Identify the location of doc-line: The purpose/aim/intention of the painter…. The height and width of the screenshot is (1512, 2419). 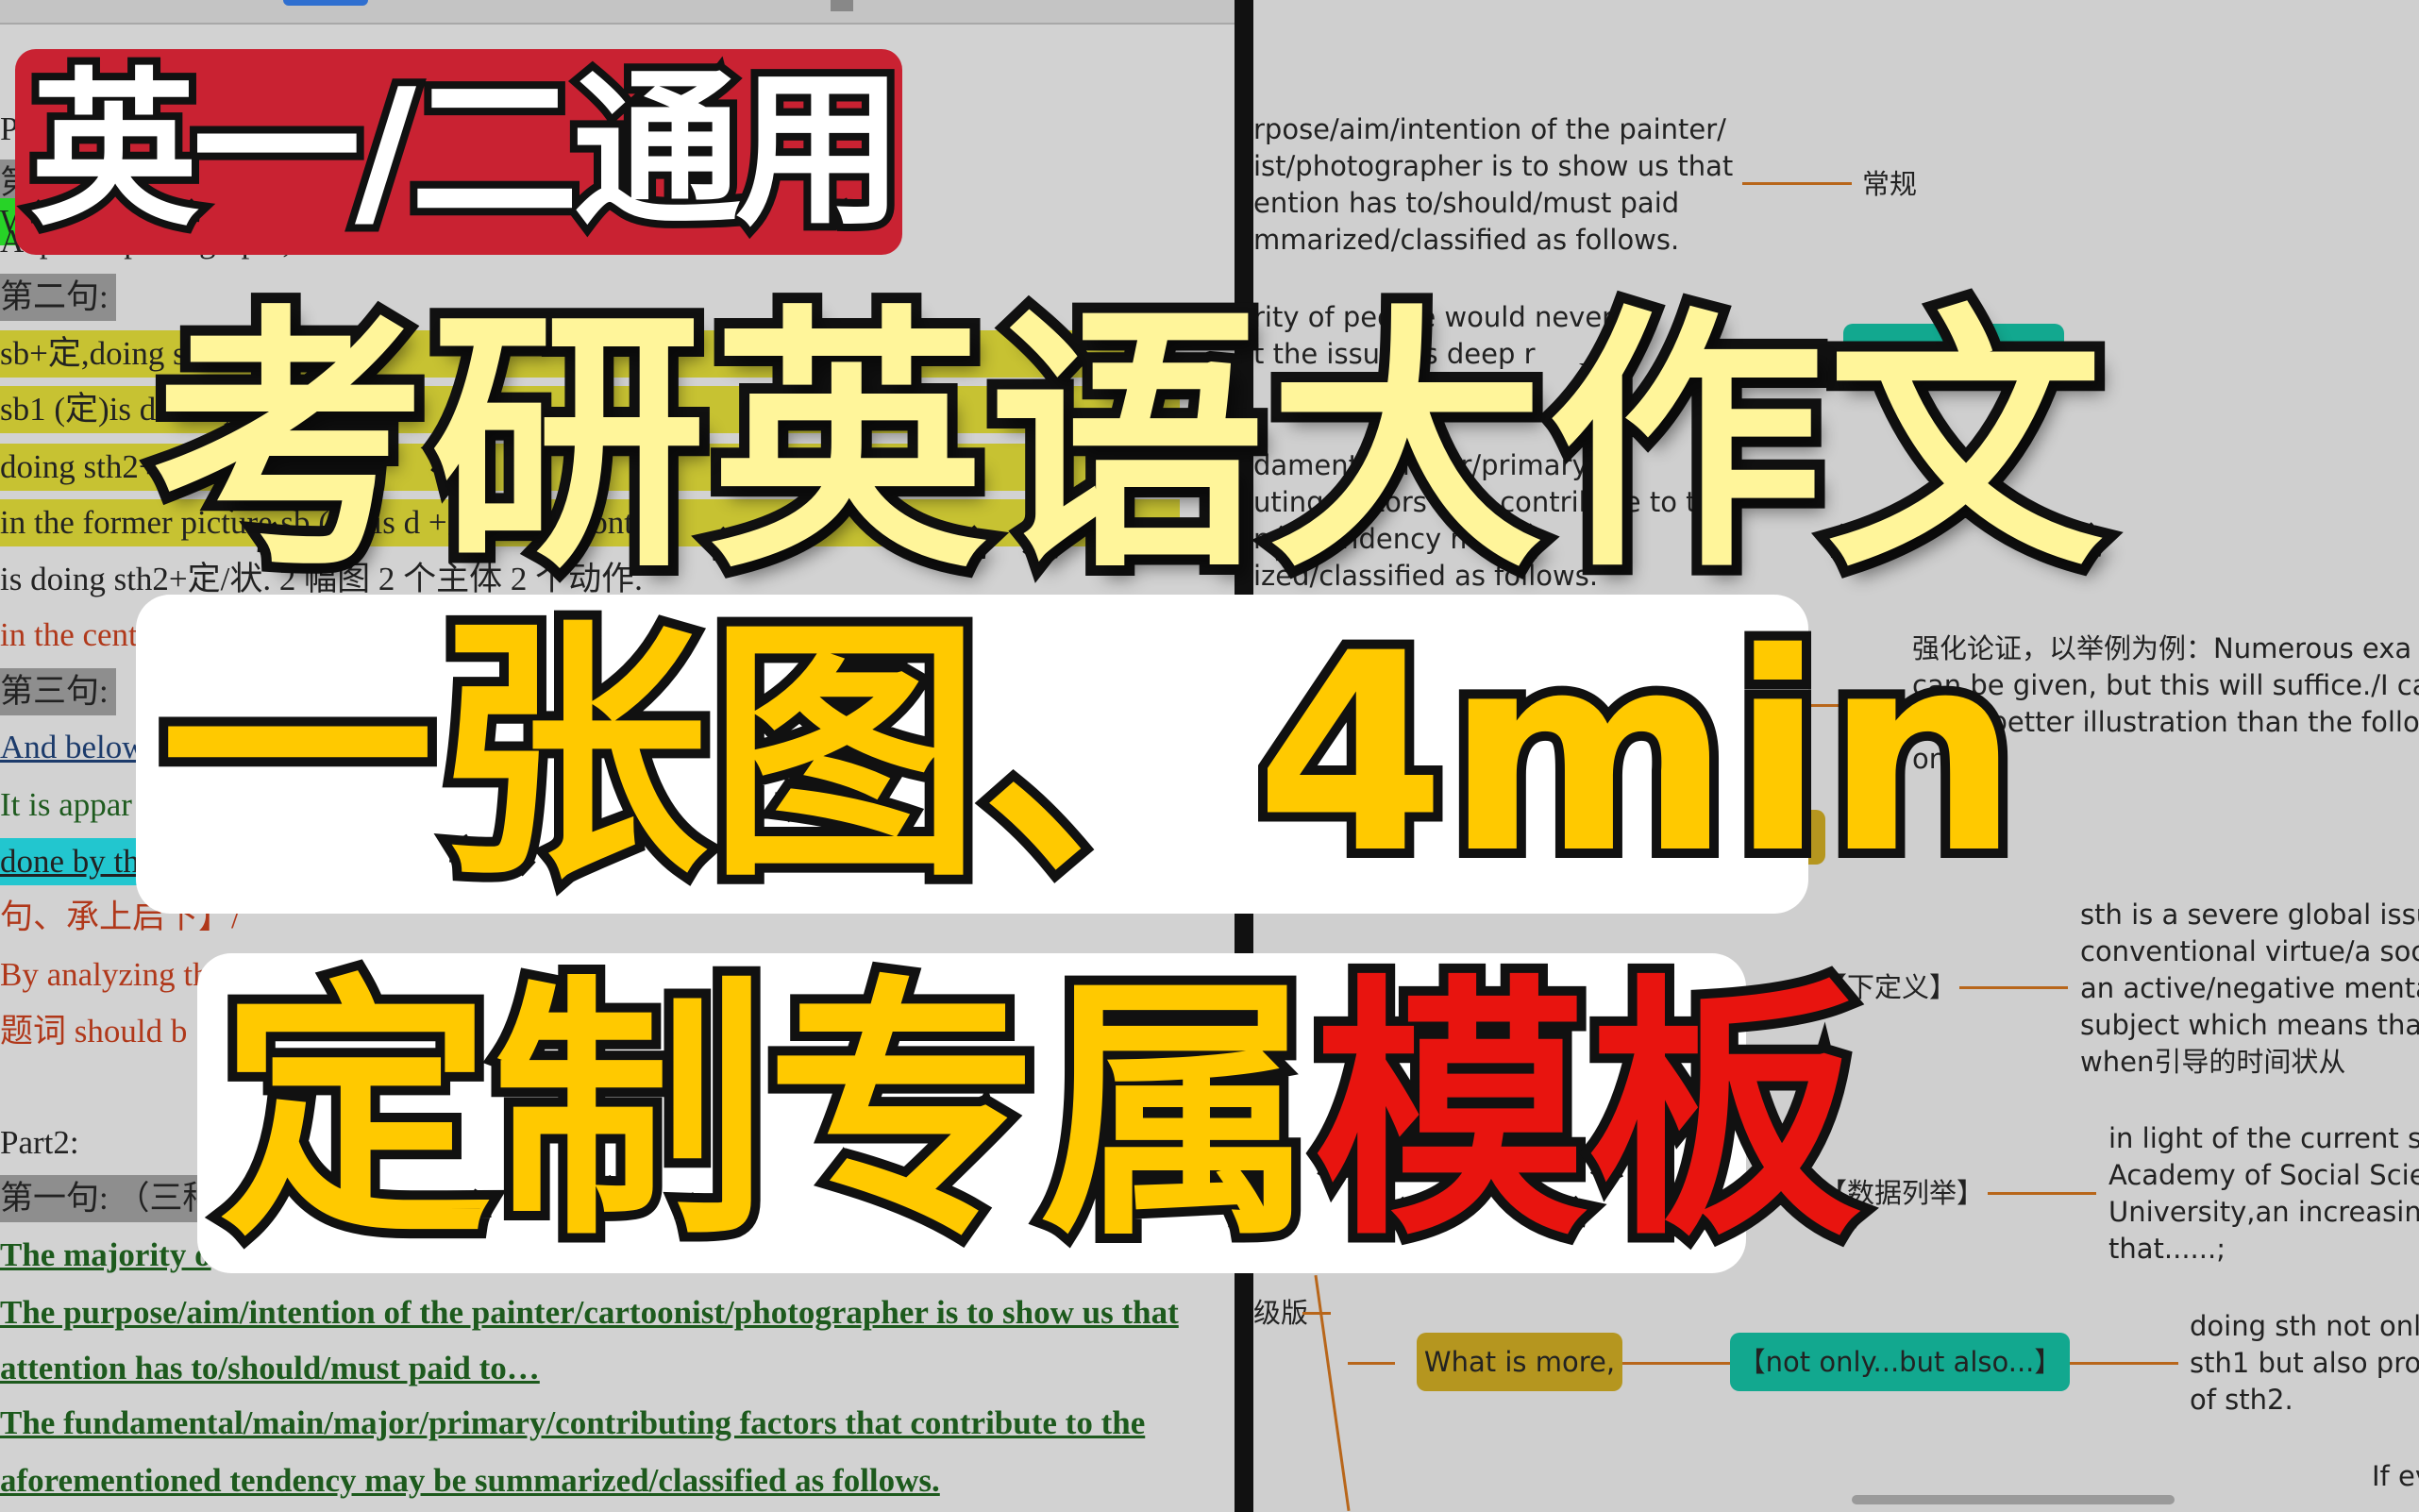
(590, 1312).